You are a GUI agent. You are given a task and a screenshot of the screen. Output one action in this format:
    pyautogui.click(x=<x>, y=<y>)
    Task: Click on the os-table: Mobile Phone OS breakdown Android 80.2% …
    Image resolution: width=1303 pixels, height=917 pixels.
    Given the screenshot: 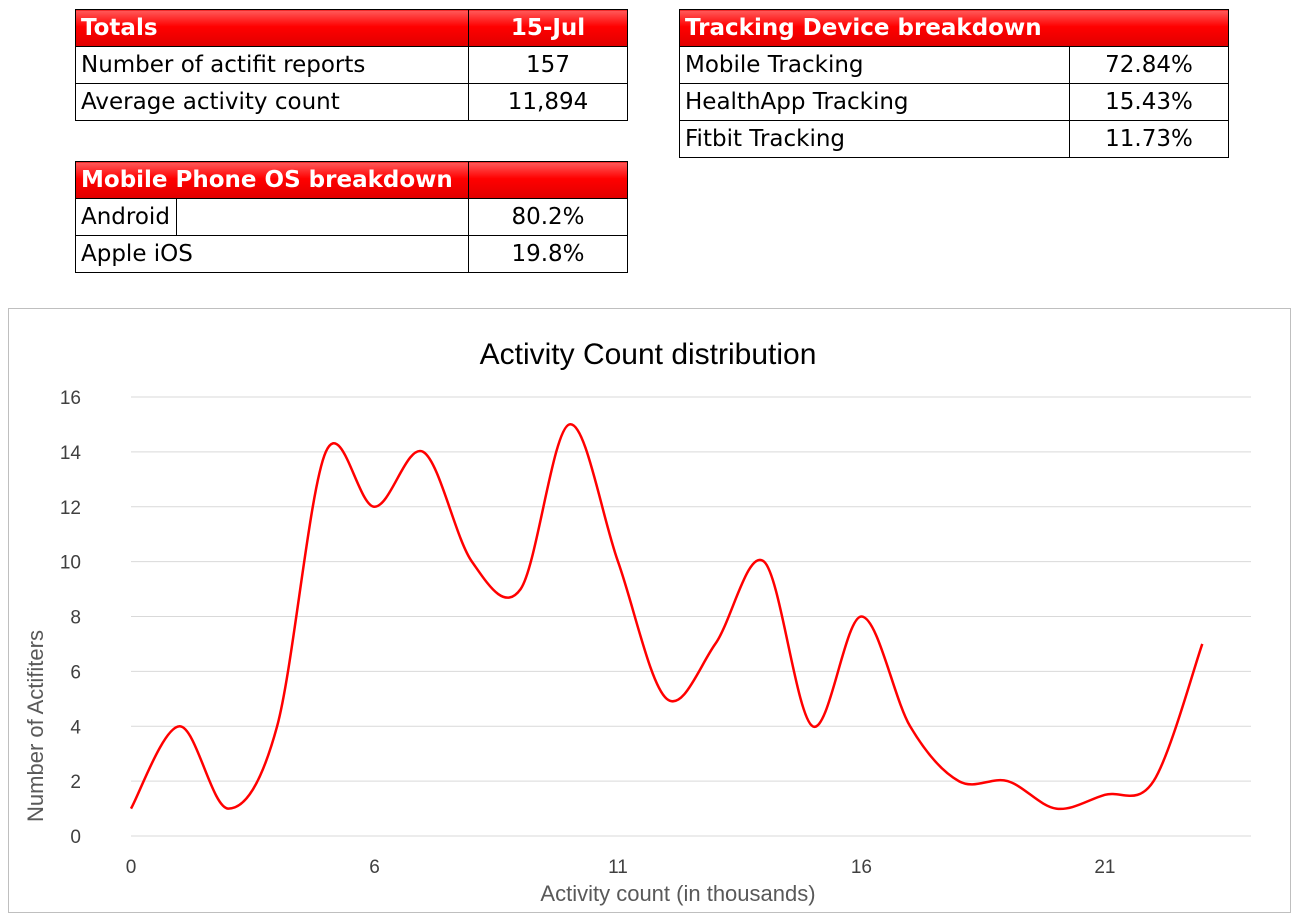 What is the action you would take?
    pyautogui.click(x=351, y=217)
    